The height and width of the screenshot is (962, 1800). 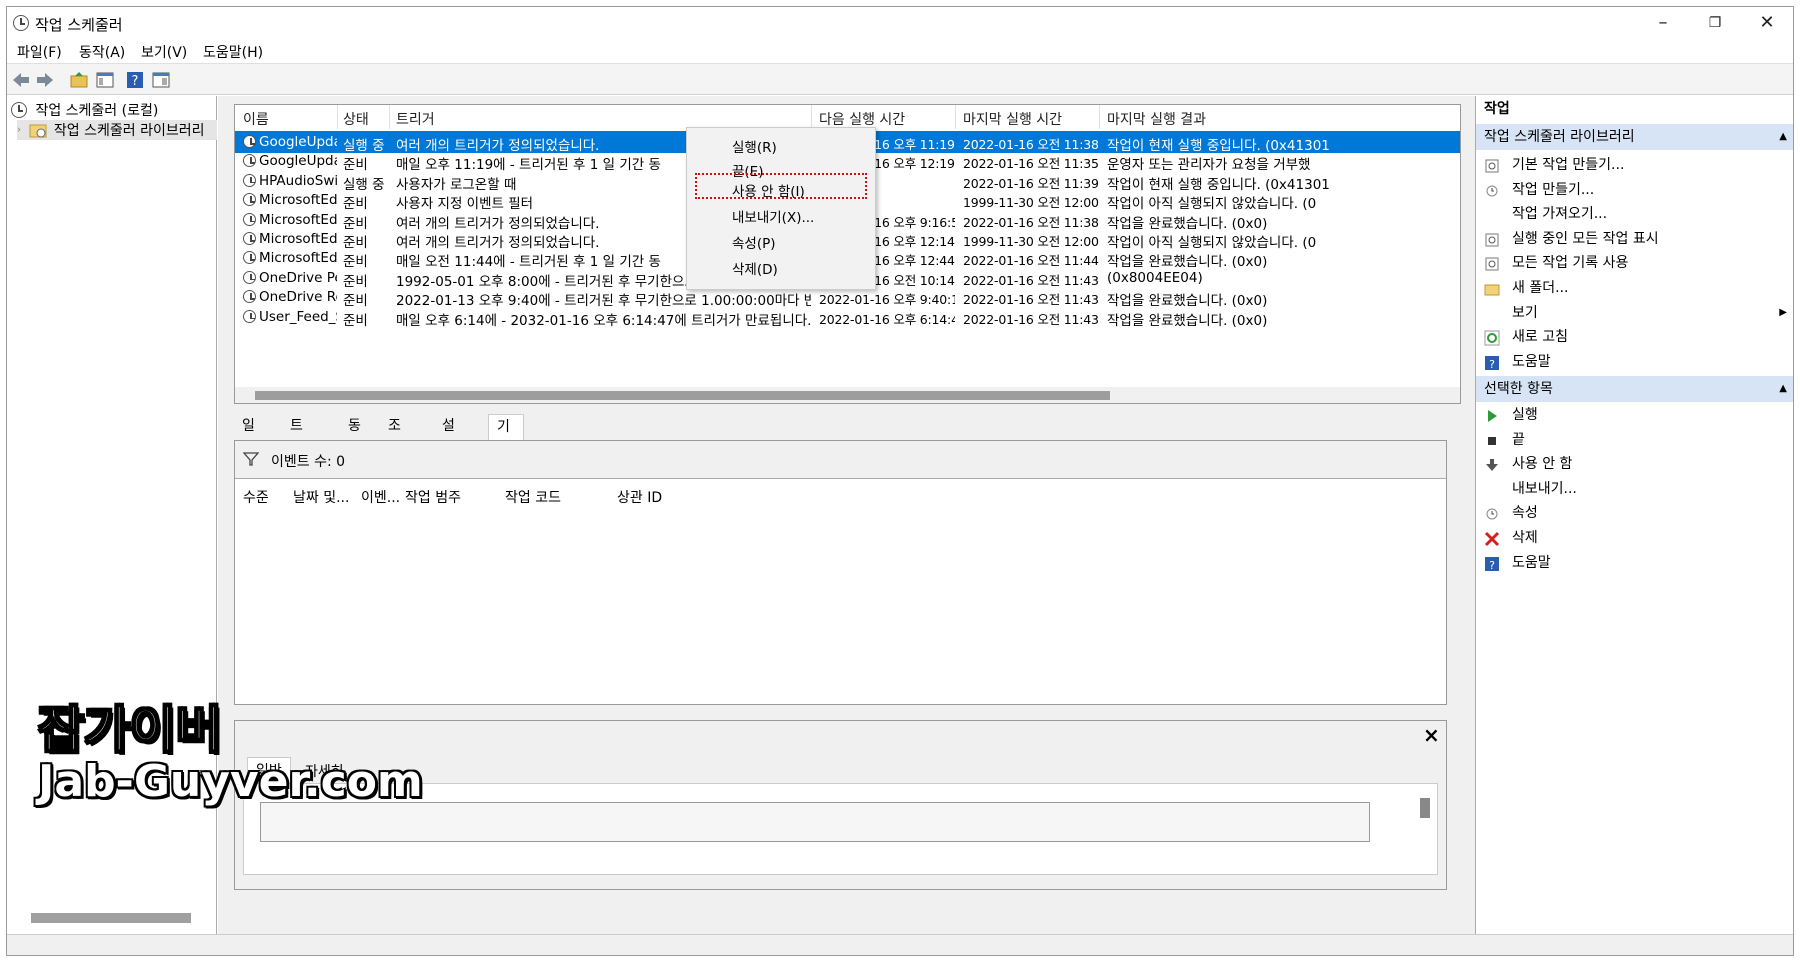 What do you see at coordinates (256, 119) in the screenshot?
I see `col-name: 이름` at bounding box center [256, 119].